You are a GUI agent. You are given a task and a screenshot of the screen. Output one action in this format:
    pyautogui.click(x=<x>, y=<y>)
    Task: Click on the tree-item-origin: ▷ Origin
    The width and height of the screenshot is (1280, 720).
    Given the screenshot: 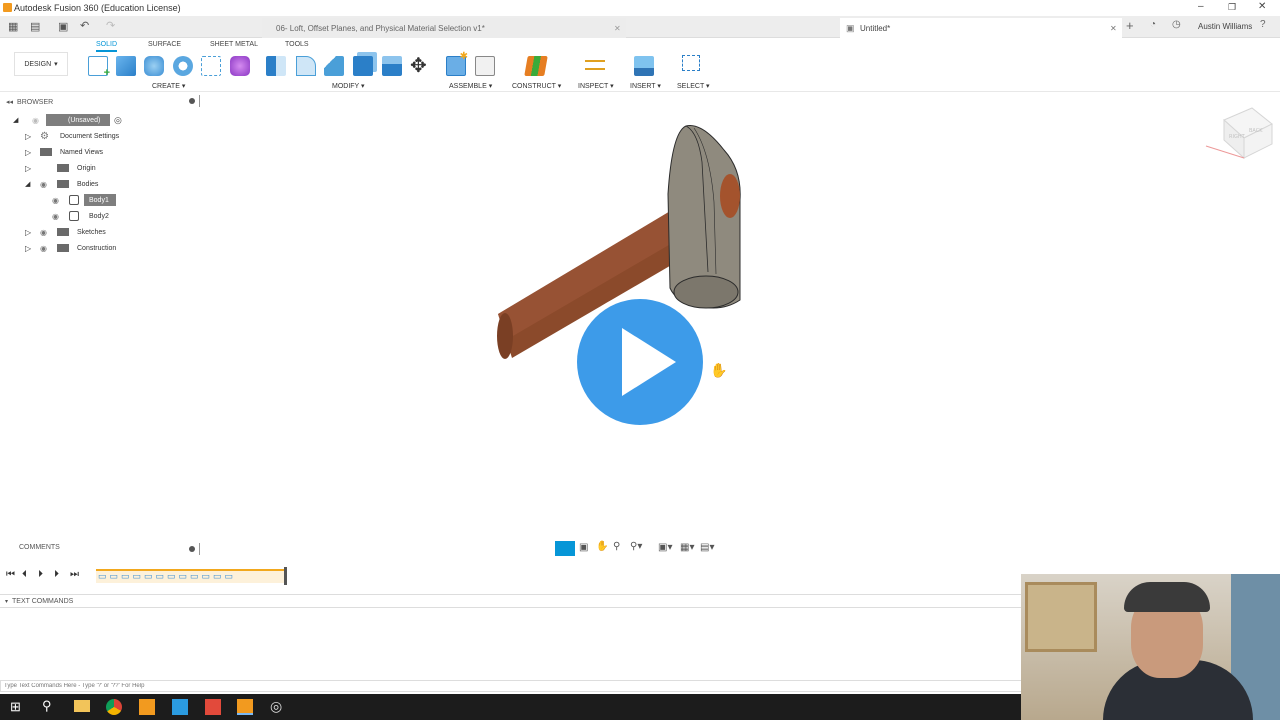 What is the action you would take?
    pyautogui.click(x=101, y=168)
    